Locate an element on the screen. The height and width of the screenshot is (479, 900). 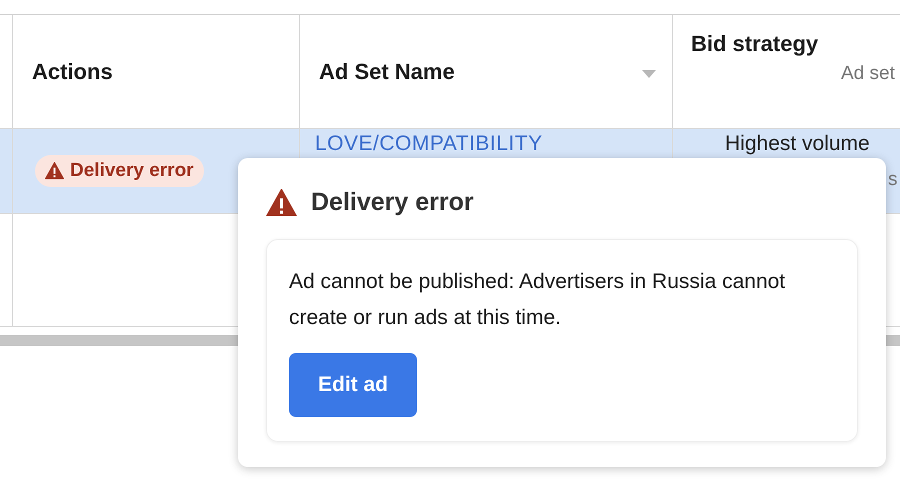
column-header: Actions is located at coordinates (72, 71).